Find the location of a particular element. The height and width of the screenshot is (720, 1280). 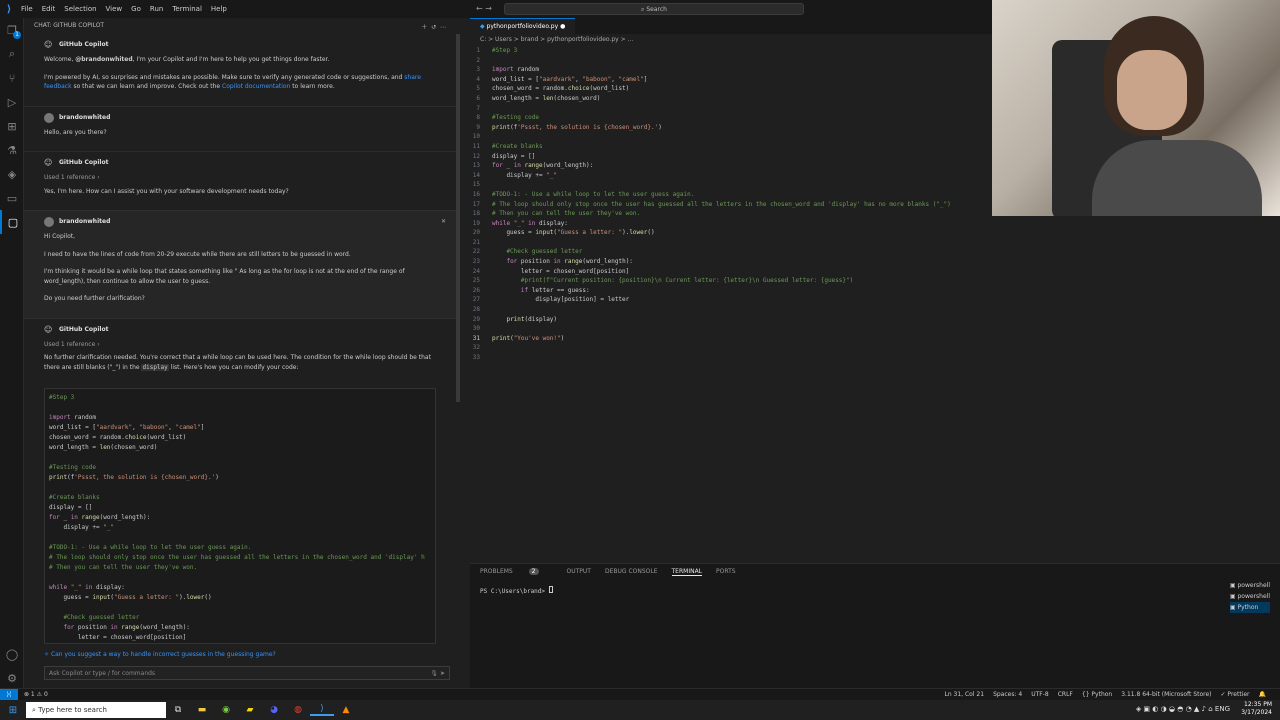

edge-icon: ◉ is located at coordinates (226, 710).